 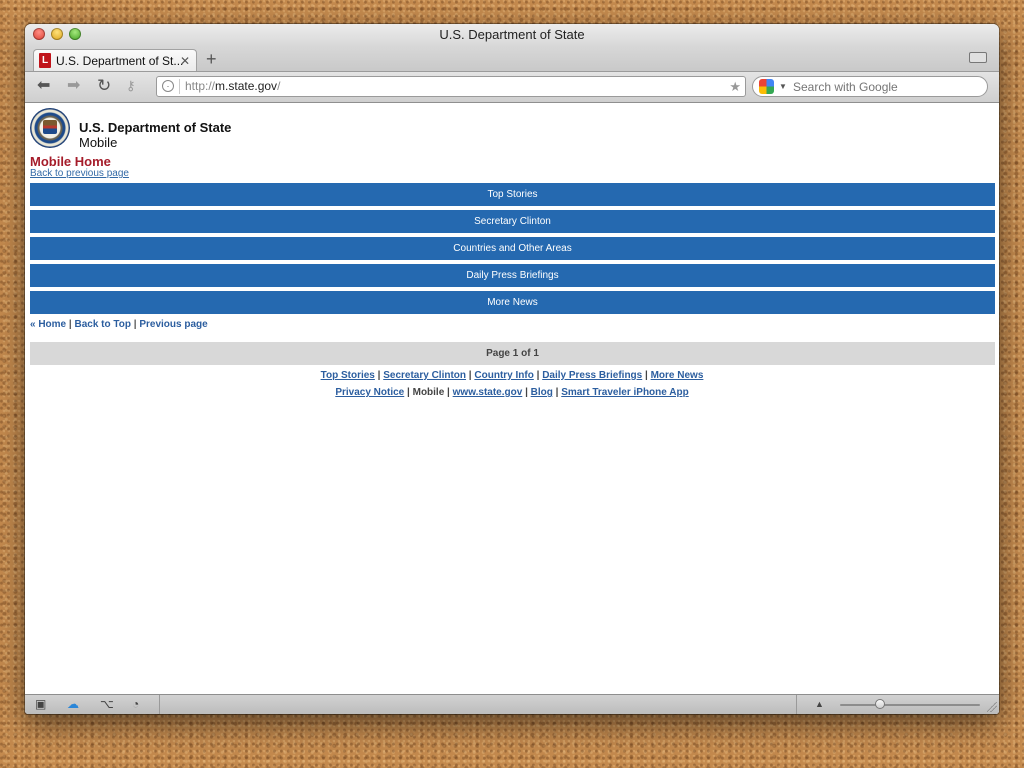 I want to click on menu-daily-press-briefings: Daily Press Briefings, so click(x=512, y=275).